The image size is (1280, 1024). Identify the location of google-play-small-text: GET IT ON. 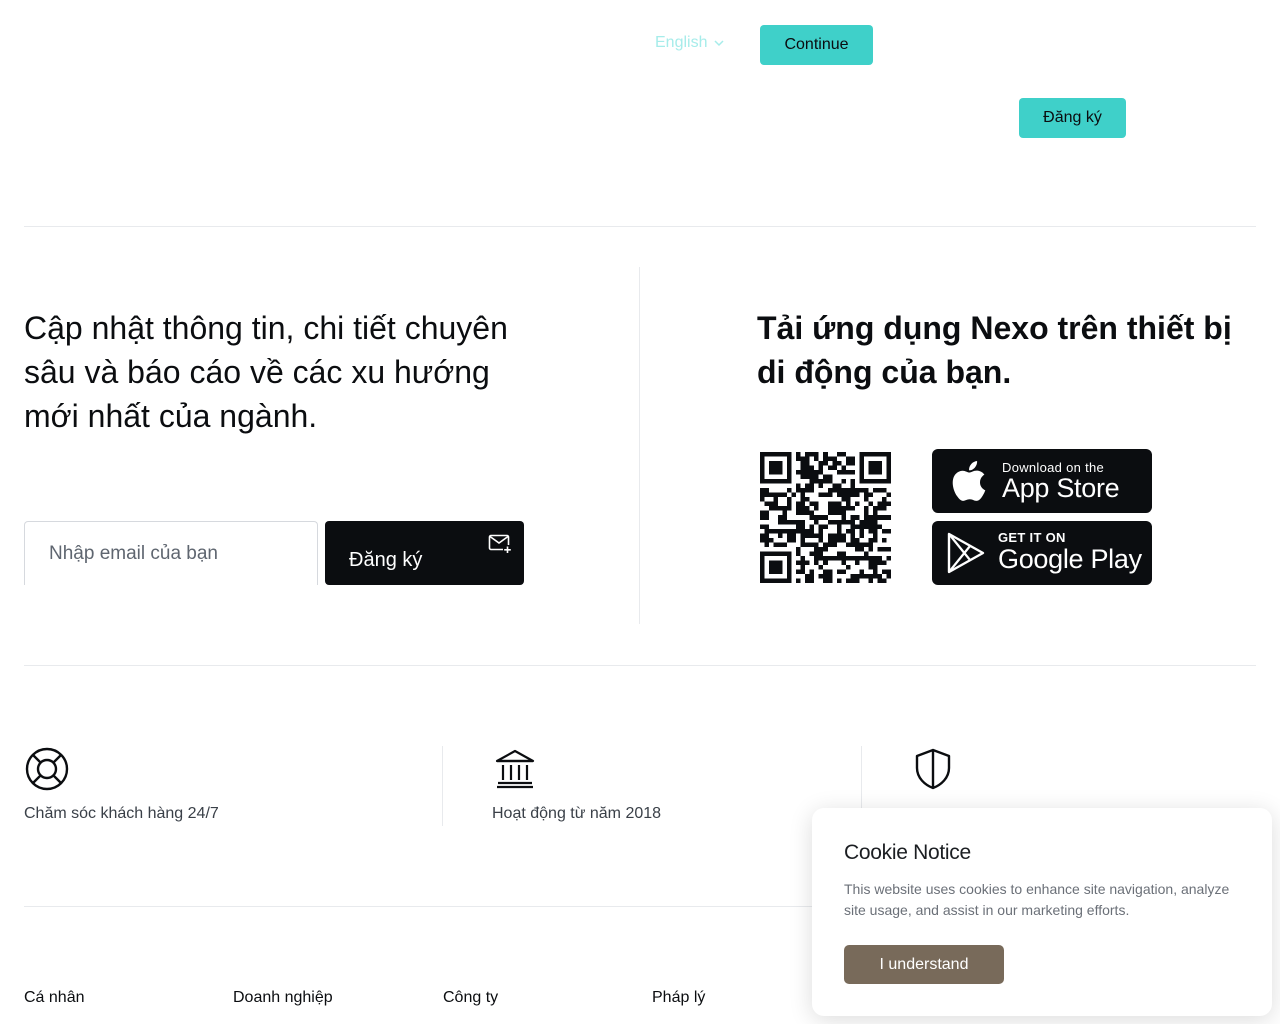
(1032, 537).